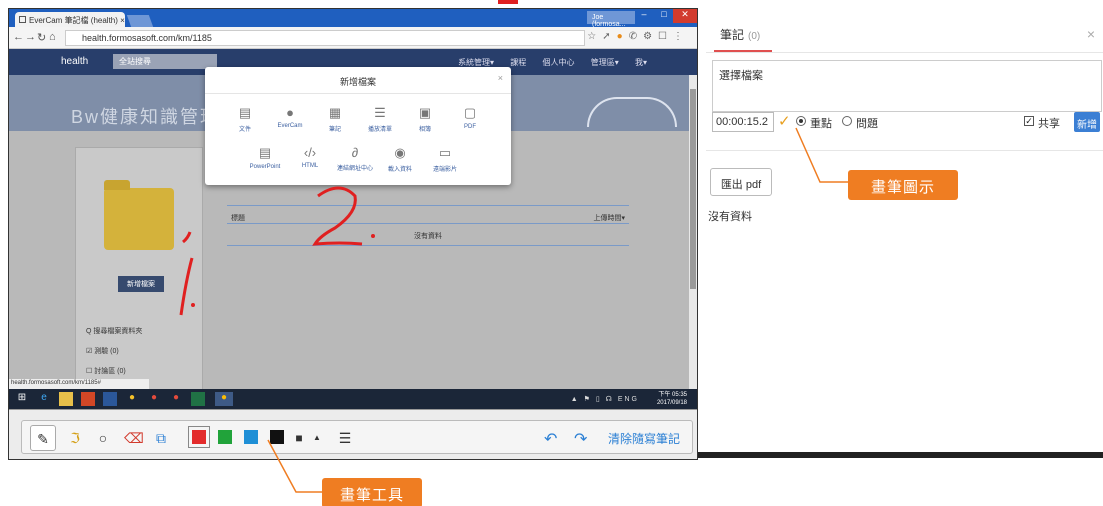 This screenshot has width=1103, height=506. I want to click on panel-divider, so click(904, 52).